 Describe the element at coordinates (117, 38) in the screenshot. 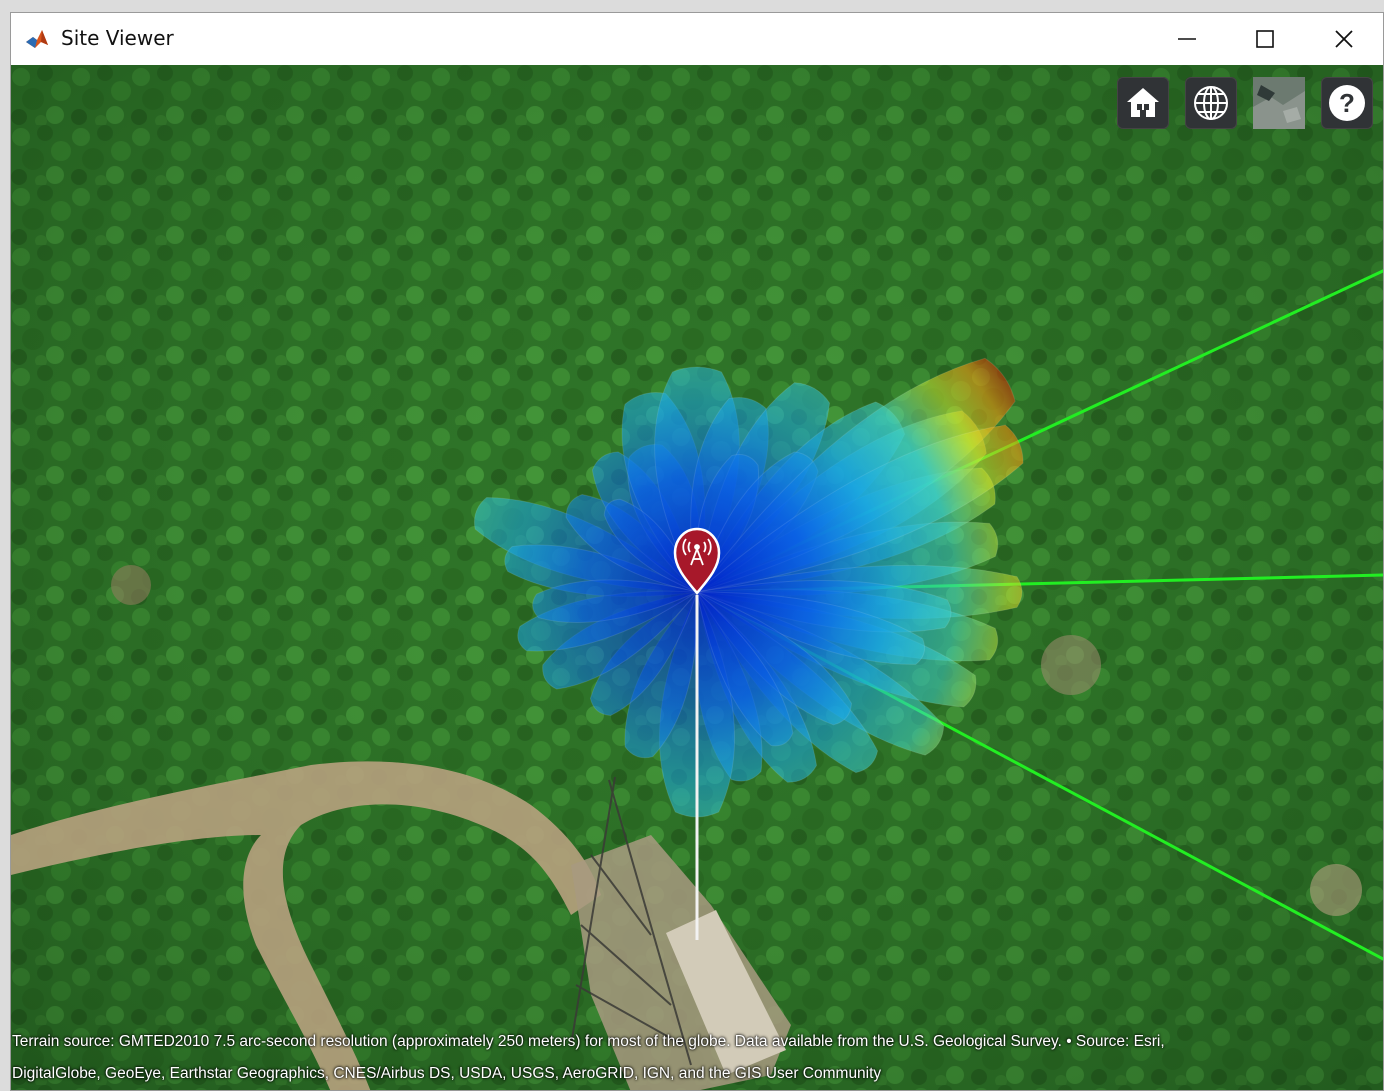

I see `window-title: Site Viewer` at that location.